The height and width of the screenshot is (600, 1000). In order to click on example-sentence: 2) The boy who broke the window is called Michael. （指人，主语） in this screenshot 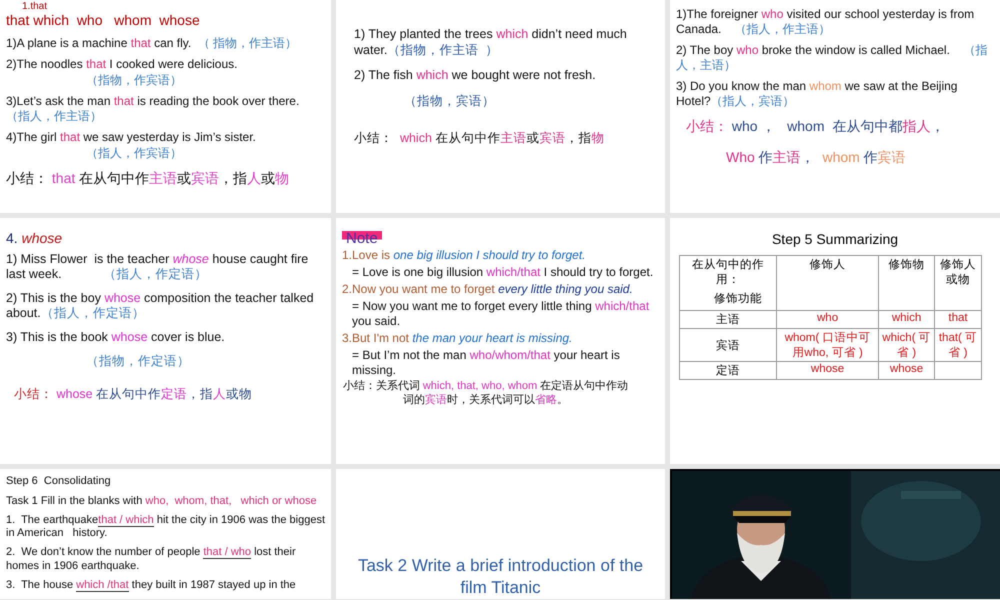, I will do `click(832, 58)`.